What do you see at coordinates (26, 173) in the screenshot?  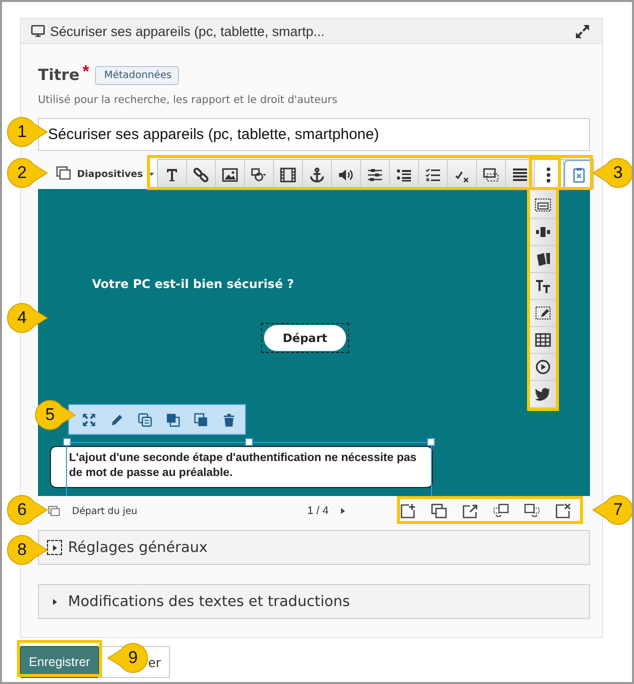 I see `callout-marker: 2` at bounding box center [26, 173].